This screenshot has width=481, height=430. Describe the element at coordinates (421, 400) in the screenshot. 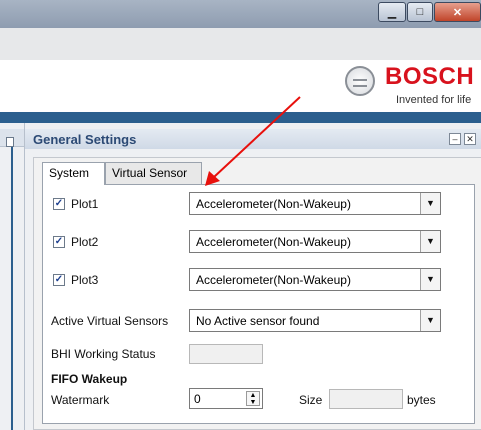

I see `size-unit-label: bytes` at that location.